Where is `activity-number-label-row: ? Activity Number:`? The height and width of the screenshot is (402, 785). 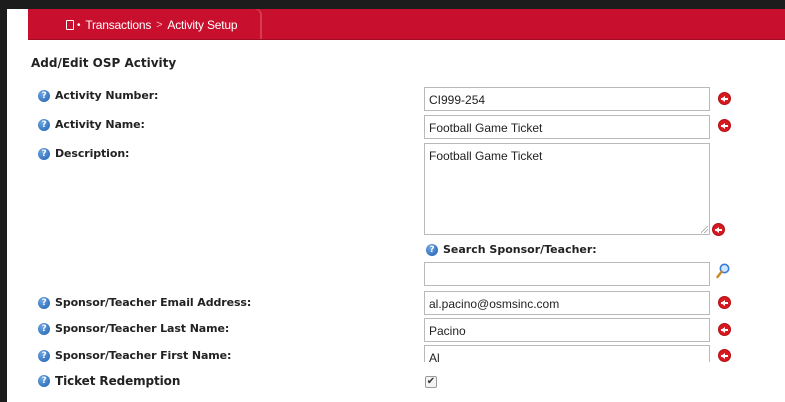
activity-number-label-row: ? Activity Number: is located at coordinates (98, 95).